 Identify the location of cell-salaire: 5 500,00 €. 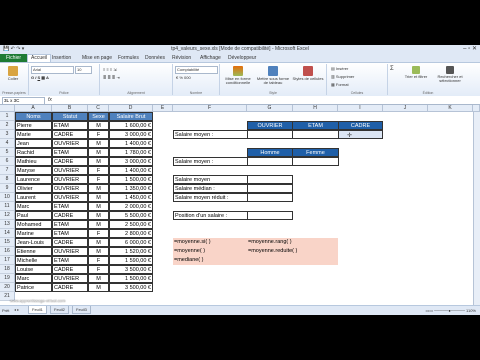
(131, 215).